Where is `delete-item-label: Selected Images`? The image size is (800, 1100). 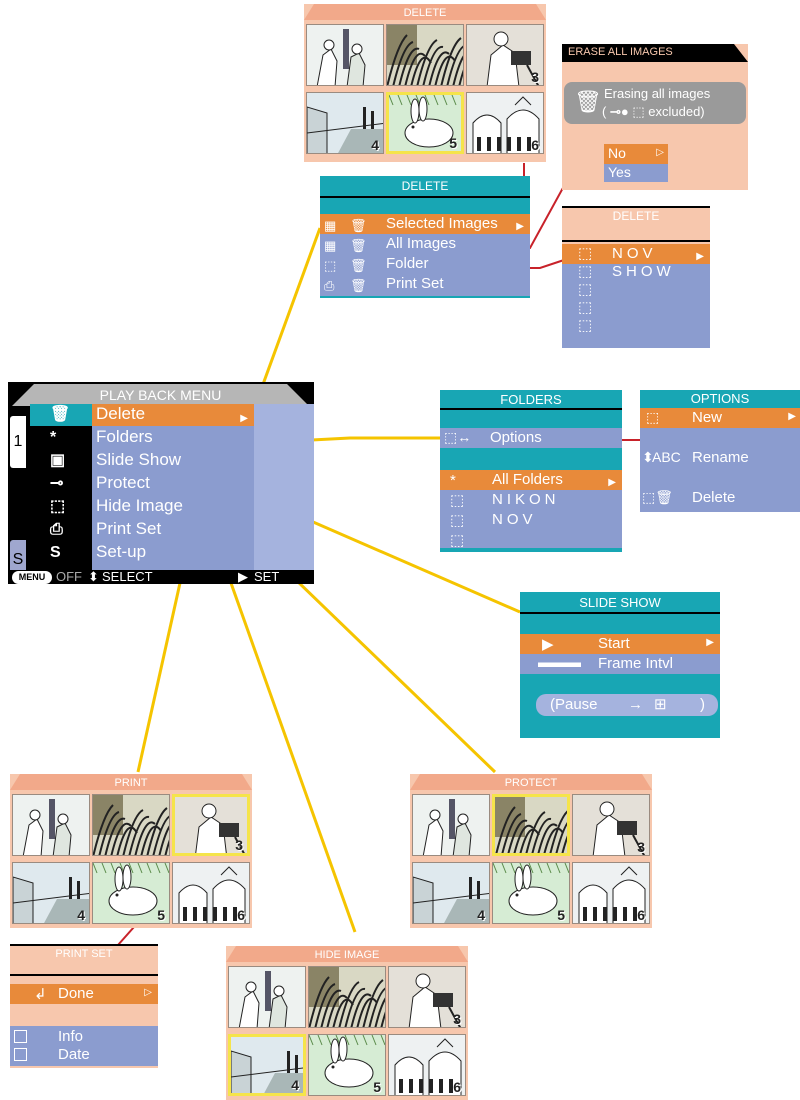 delete-item-label: Selected Images is located at coordinates (442, 223).